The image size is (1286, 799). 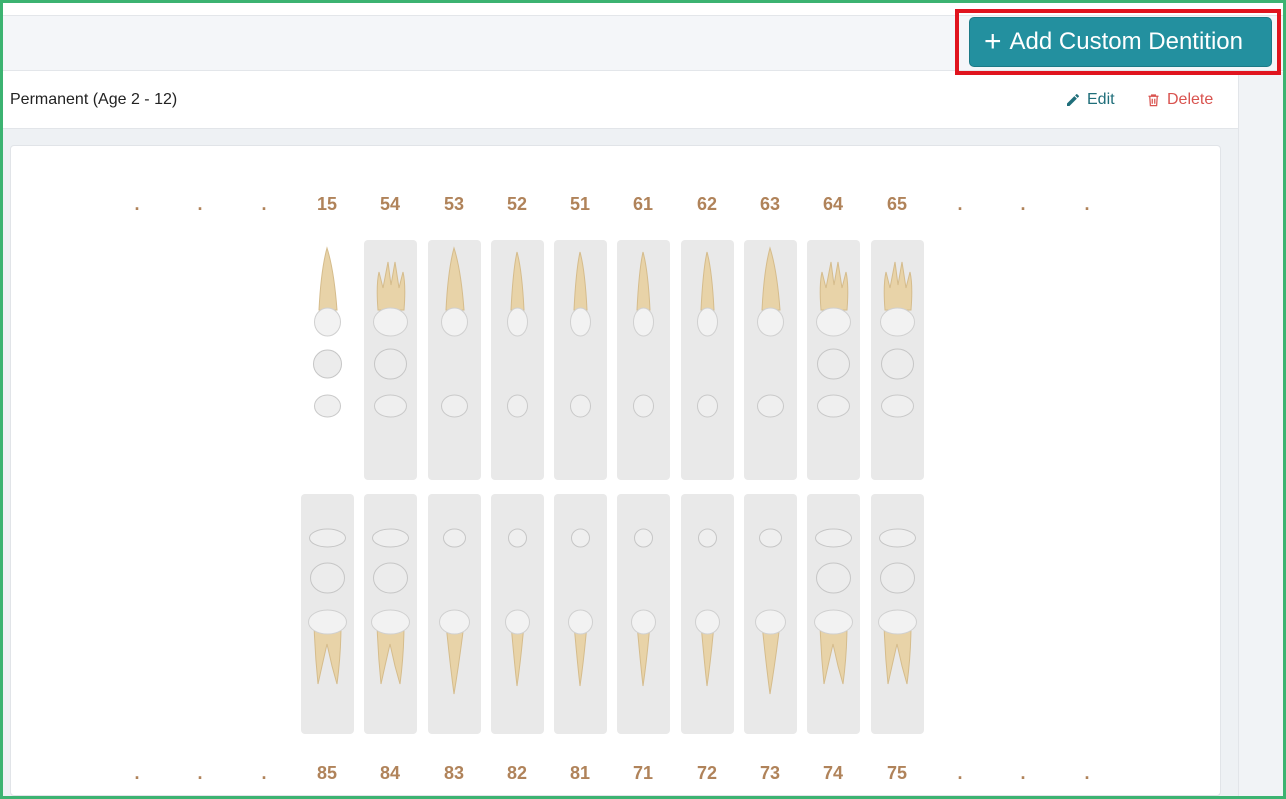 I want to click on tooth-number: 53, so click(x=454, y=204).